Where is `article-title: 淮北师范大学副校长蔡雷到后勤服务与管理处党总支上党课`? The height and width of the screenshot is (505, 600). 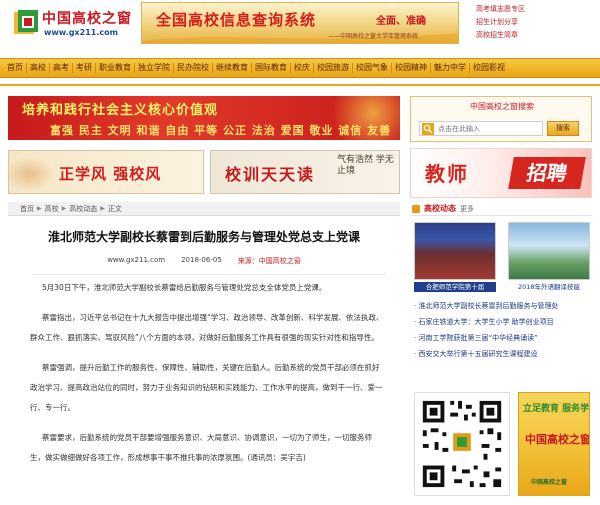
article-title: 淮北师范大学副校长蔡雷到后勤服务与管理处党总支上党课 is located at coordinates (203, 237).